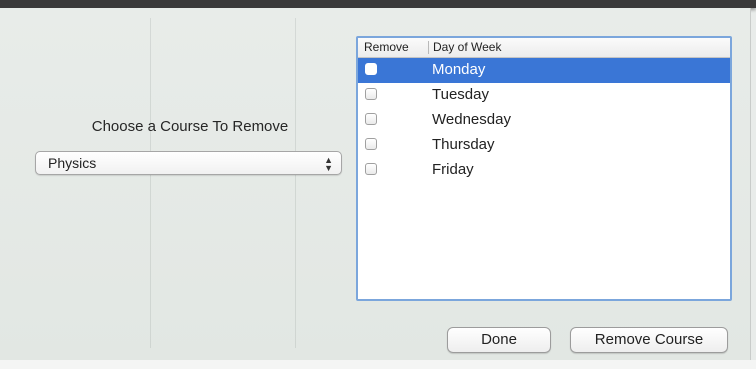 This screenshot has width=756, height=369. I want to click on table-row: Wednesday, so click(544, 120).